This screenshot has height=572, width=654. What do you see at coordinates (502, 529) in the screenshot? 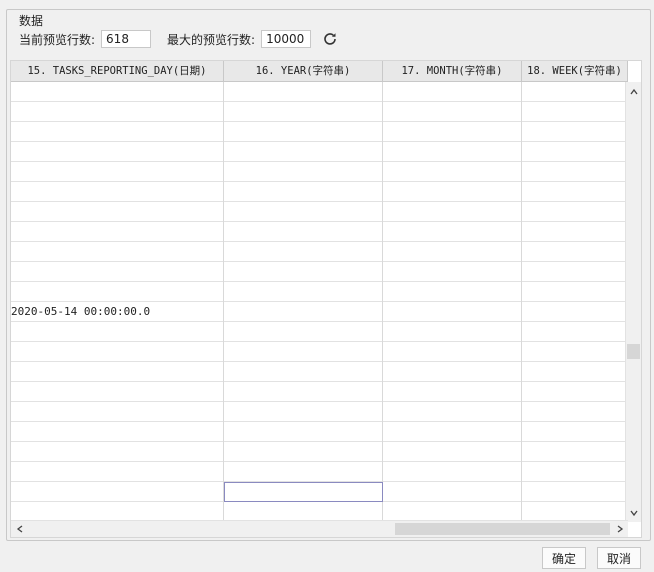
I see `horizontal-scroll-thumb` at bounding box center [502, 529].